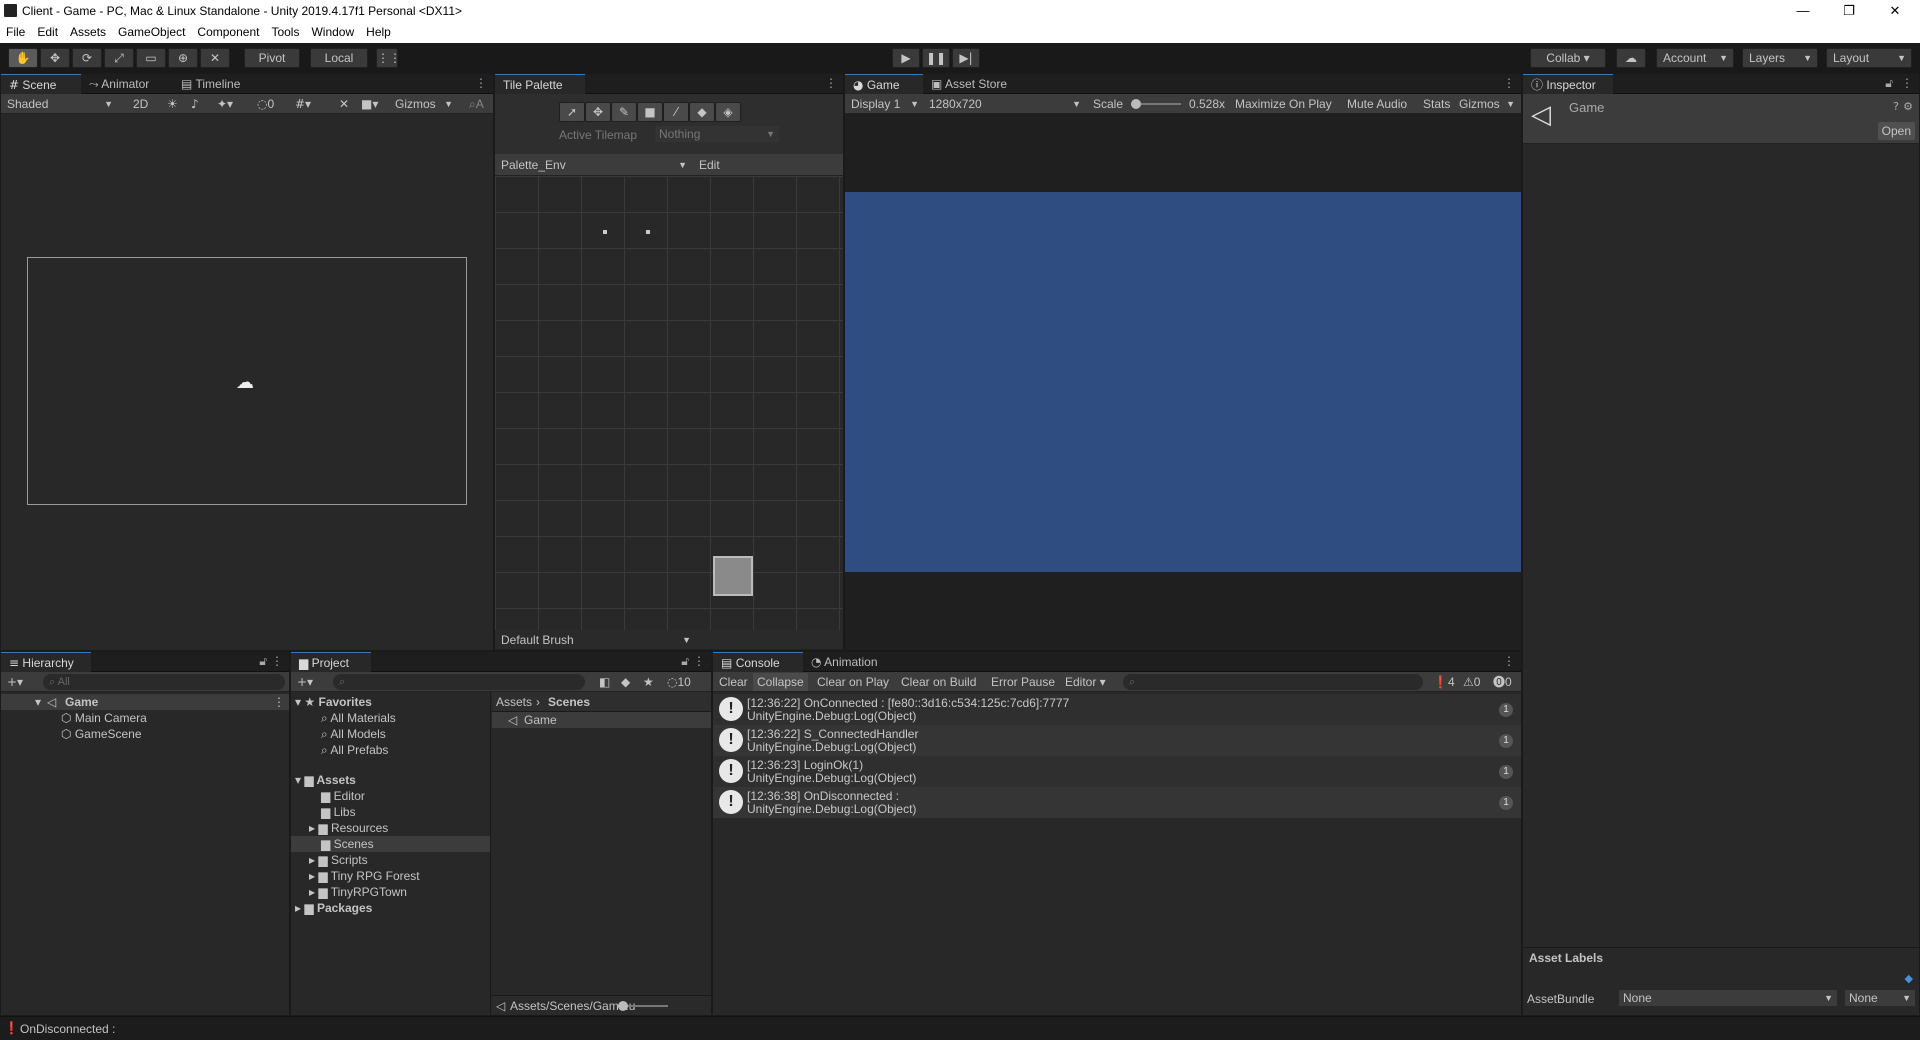  Describe the element at coordinates (676, 112) in the screenshot. I see `pick-tool-icon: ⁄` at that location.